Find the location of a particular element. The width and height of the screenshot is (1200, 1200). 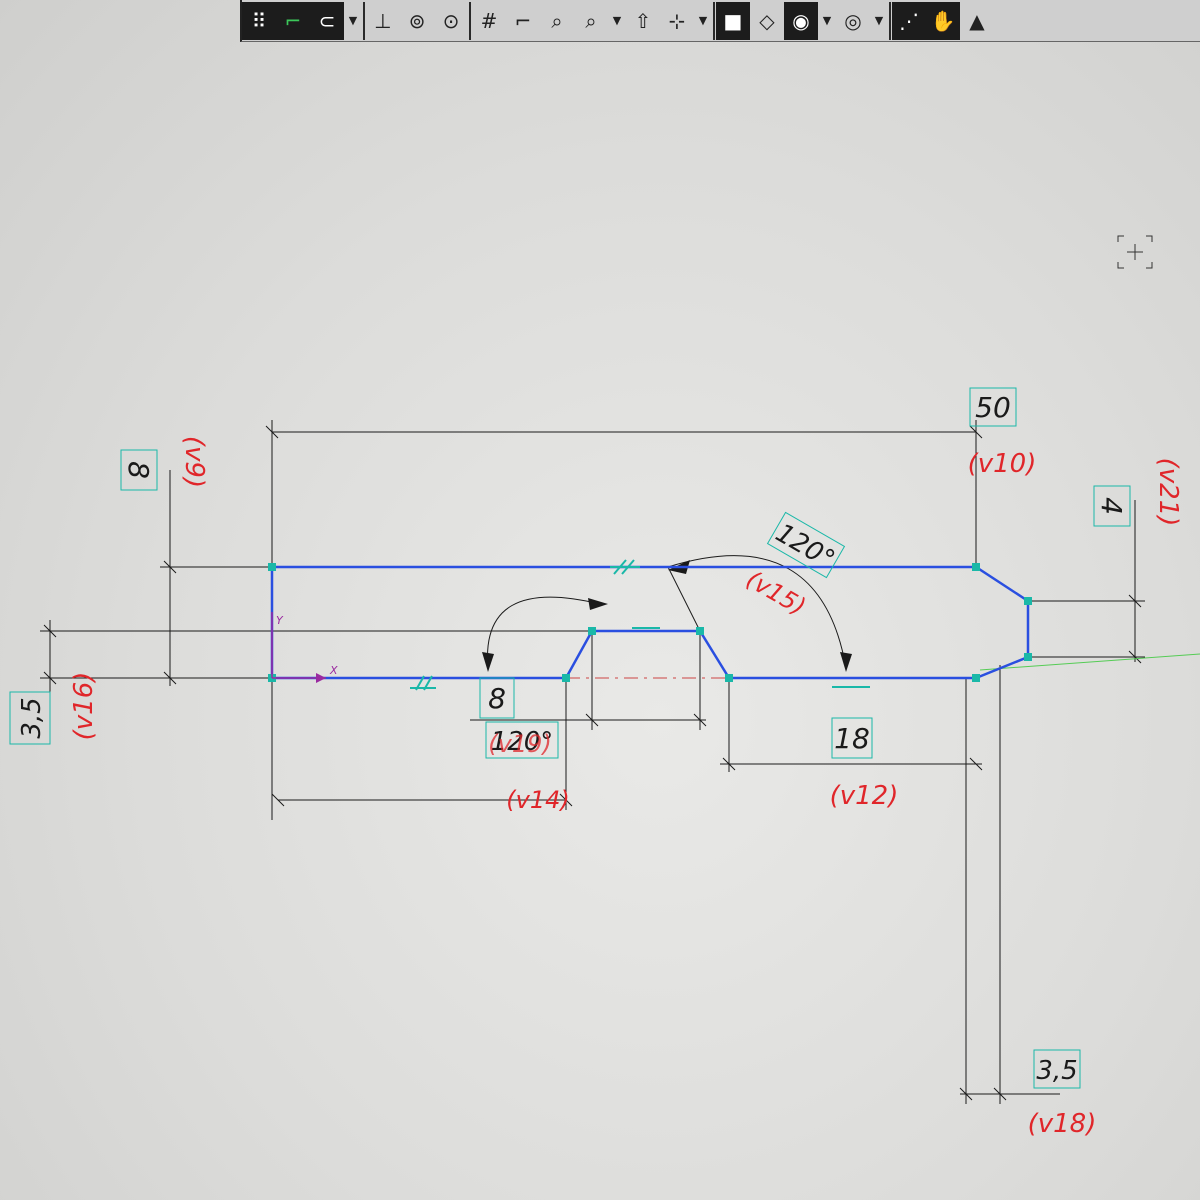

dim-3-5-left-value: 3,5 is located at coordinates (32, 717).